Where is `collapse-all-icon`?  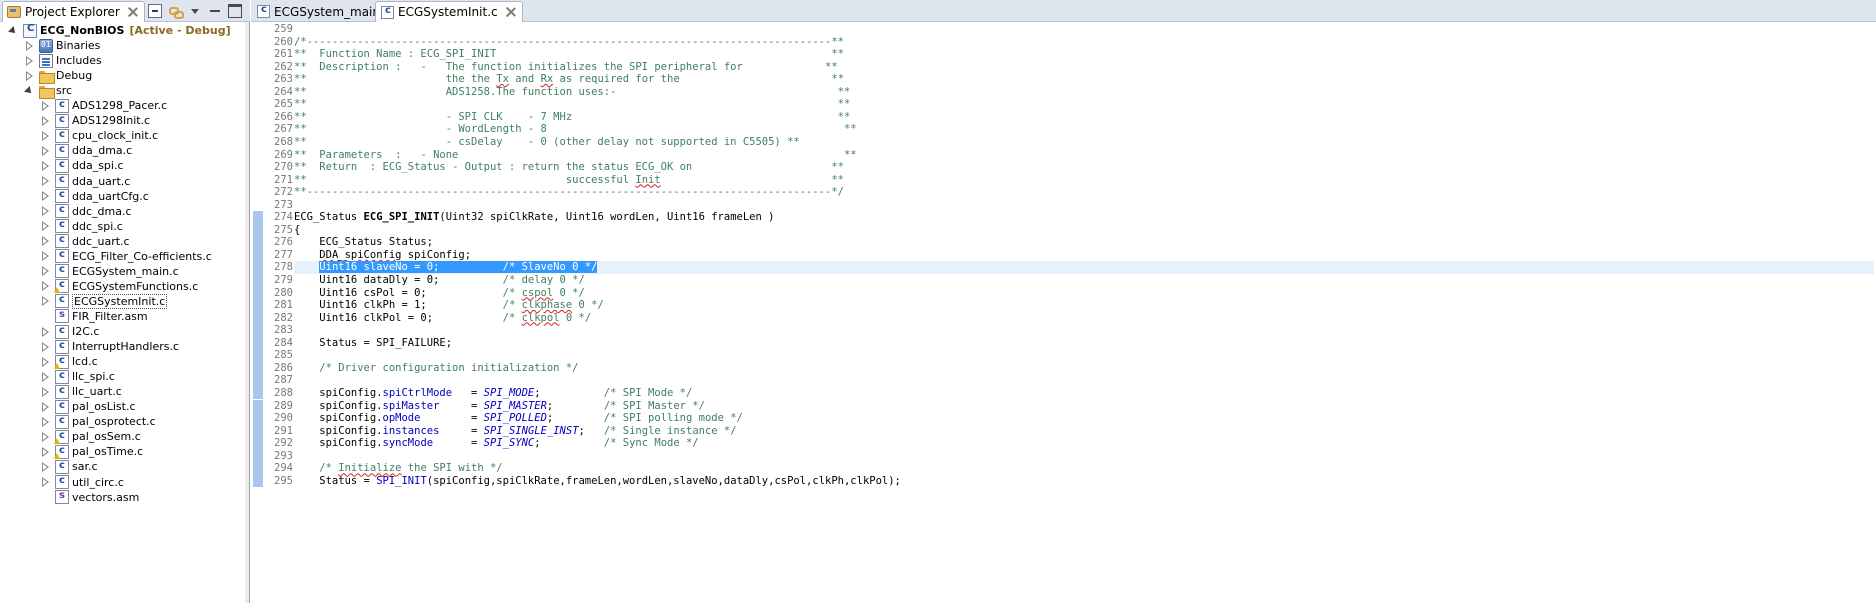
collapse-all-icon is located at coordinates (155, 11).